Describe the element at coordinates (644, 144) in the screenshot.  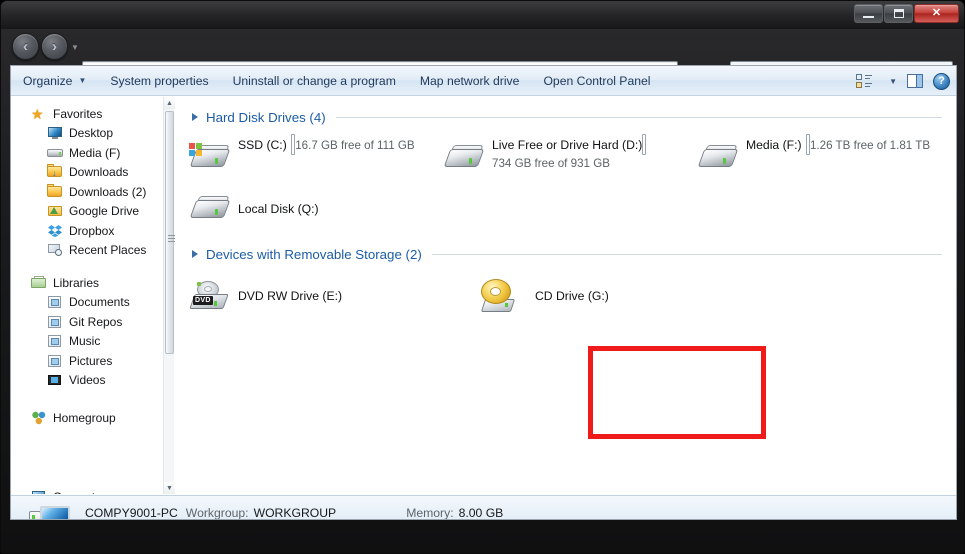
I see `capacity-bar-d` at that location.